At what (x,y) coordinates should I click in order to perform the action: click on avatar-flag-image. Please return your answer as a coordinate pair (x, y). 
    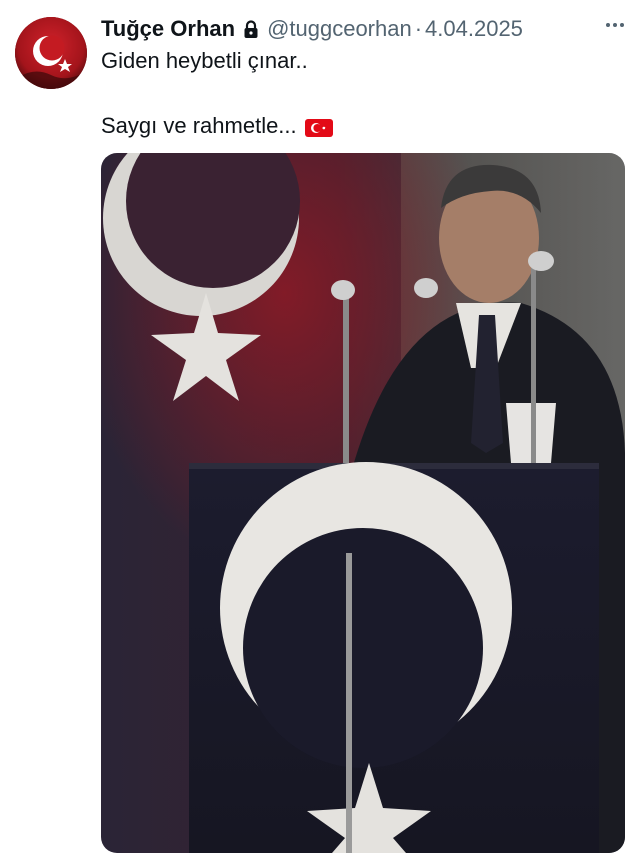
    Looking at the image, I should click on (51, 53).